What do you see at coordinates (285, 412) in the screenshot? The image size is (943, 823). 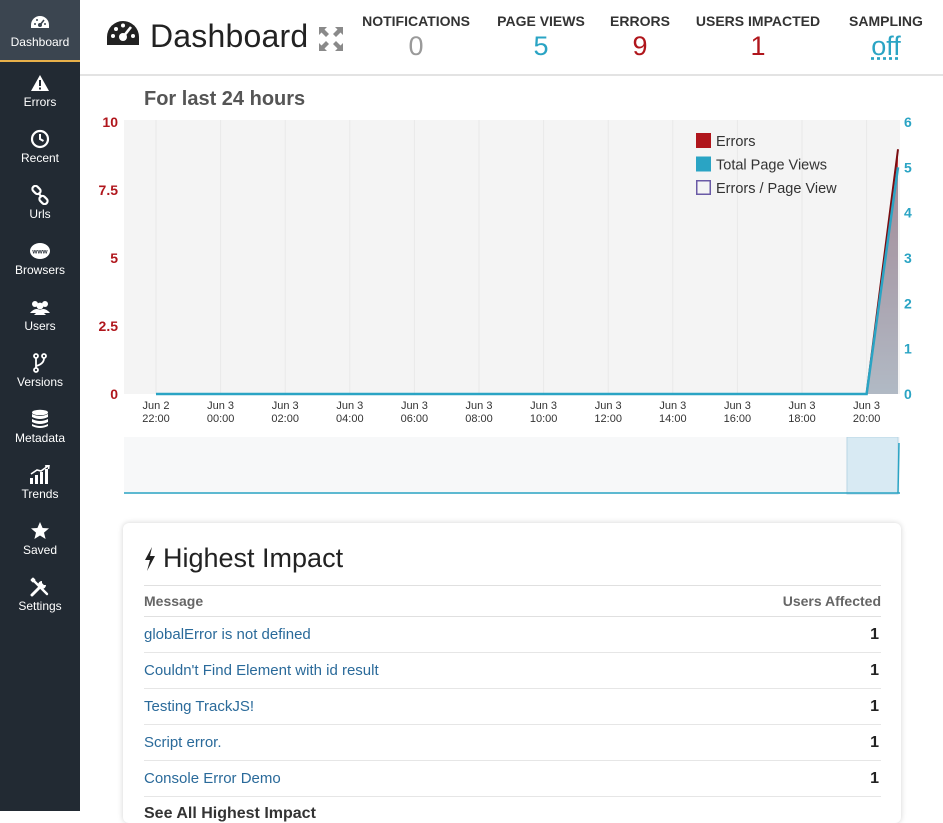 I see `x-tick-label: Jun 3 02:00` at bounding box center [285, 412].